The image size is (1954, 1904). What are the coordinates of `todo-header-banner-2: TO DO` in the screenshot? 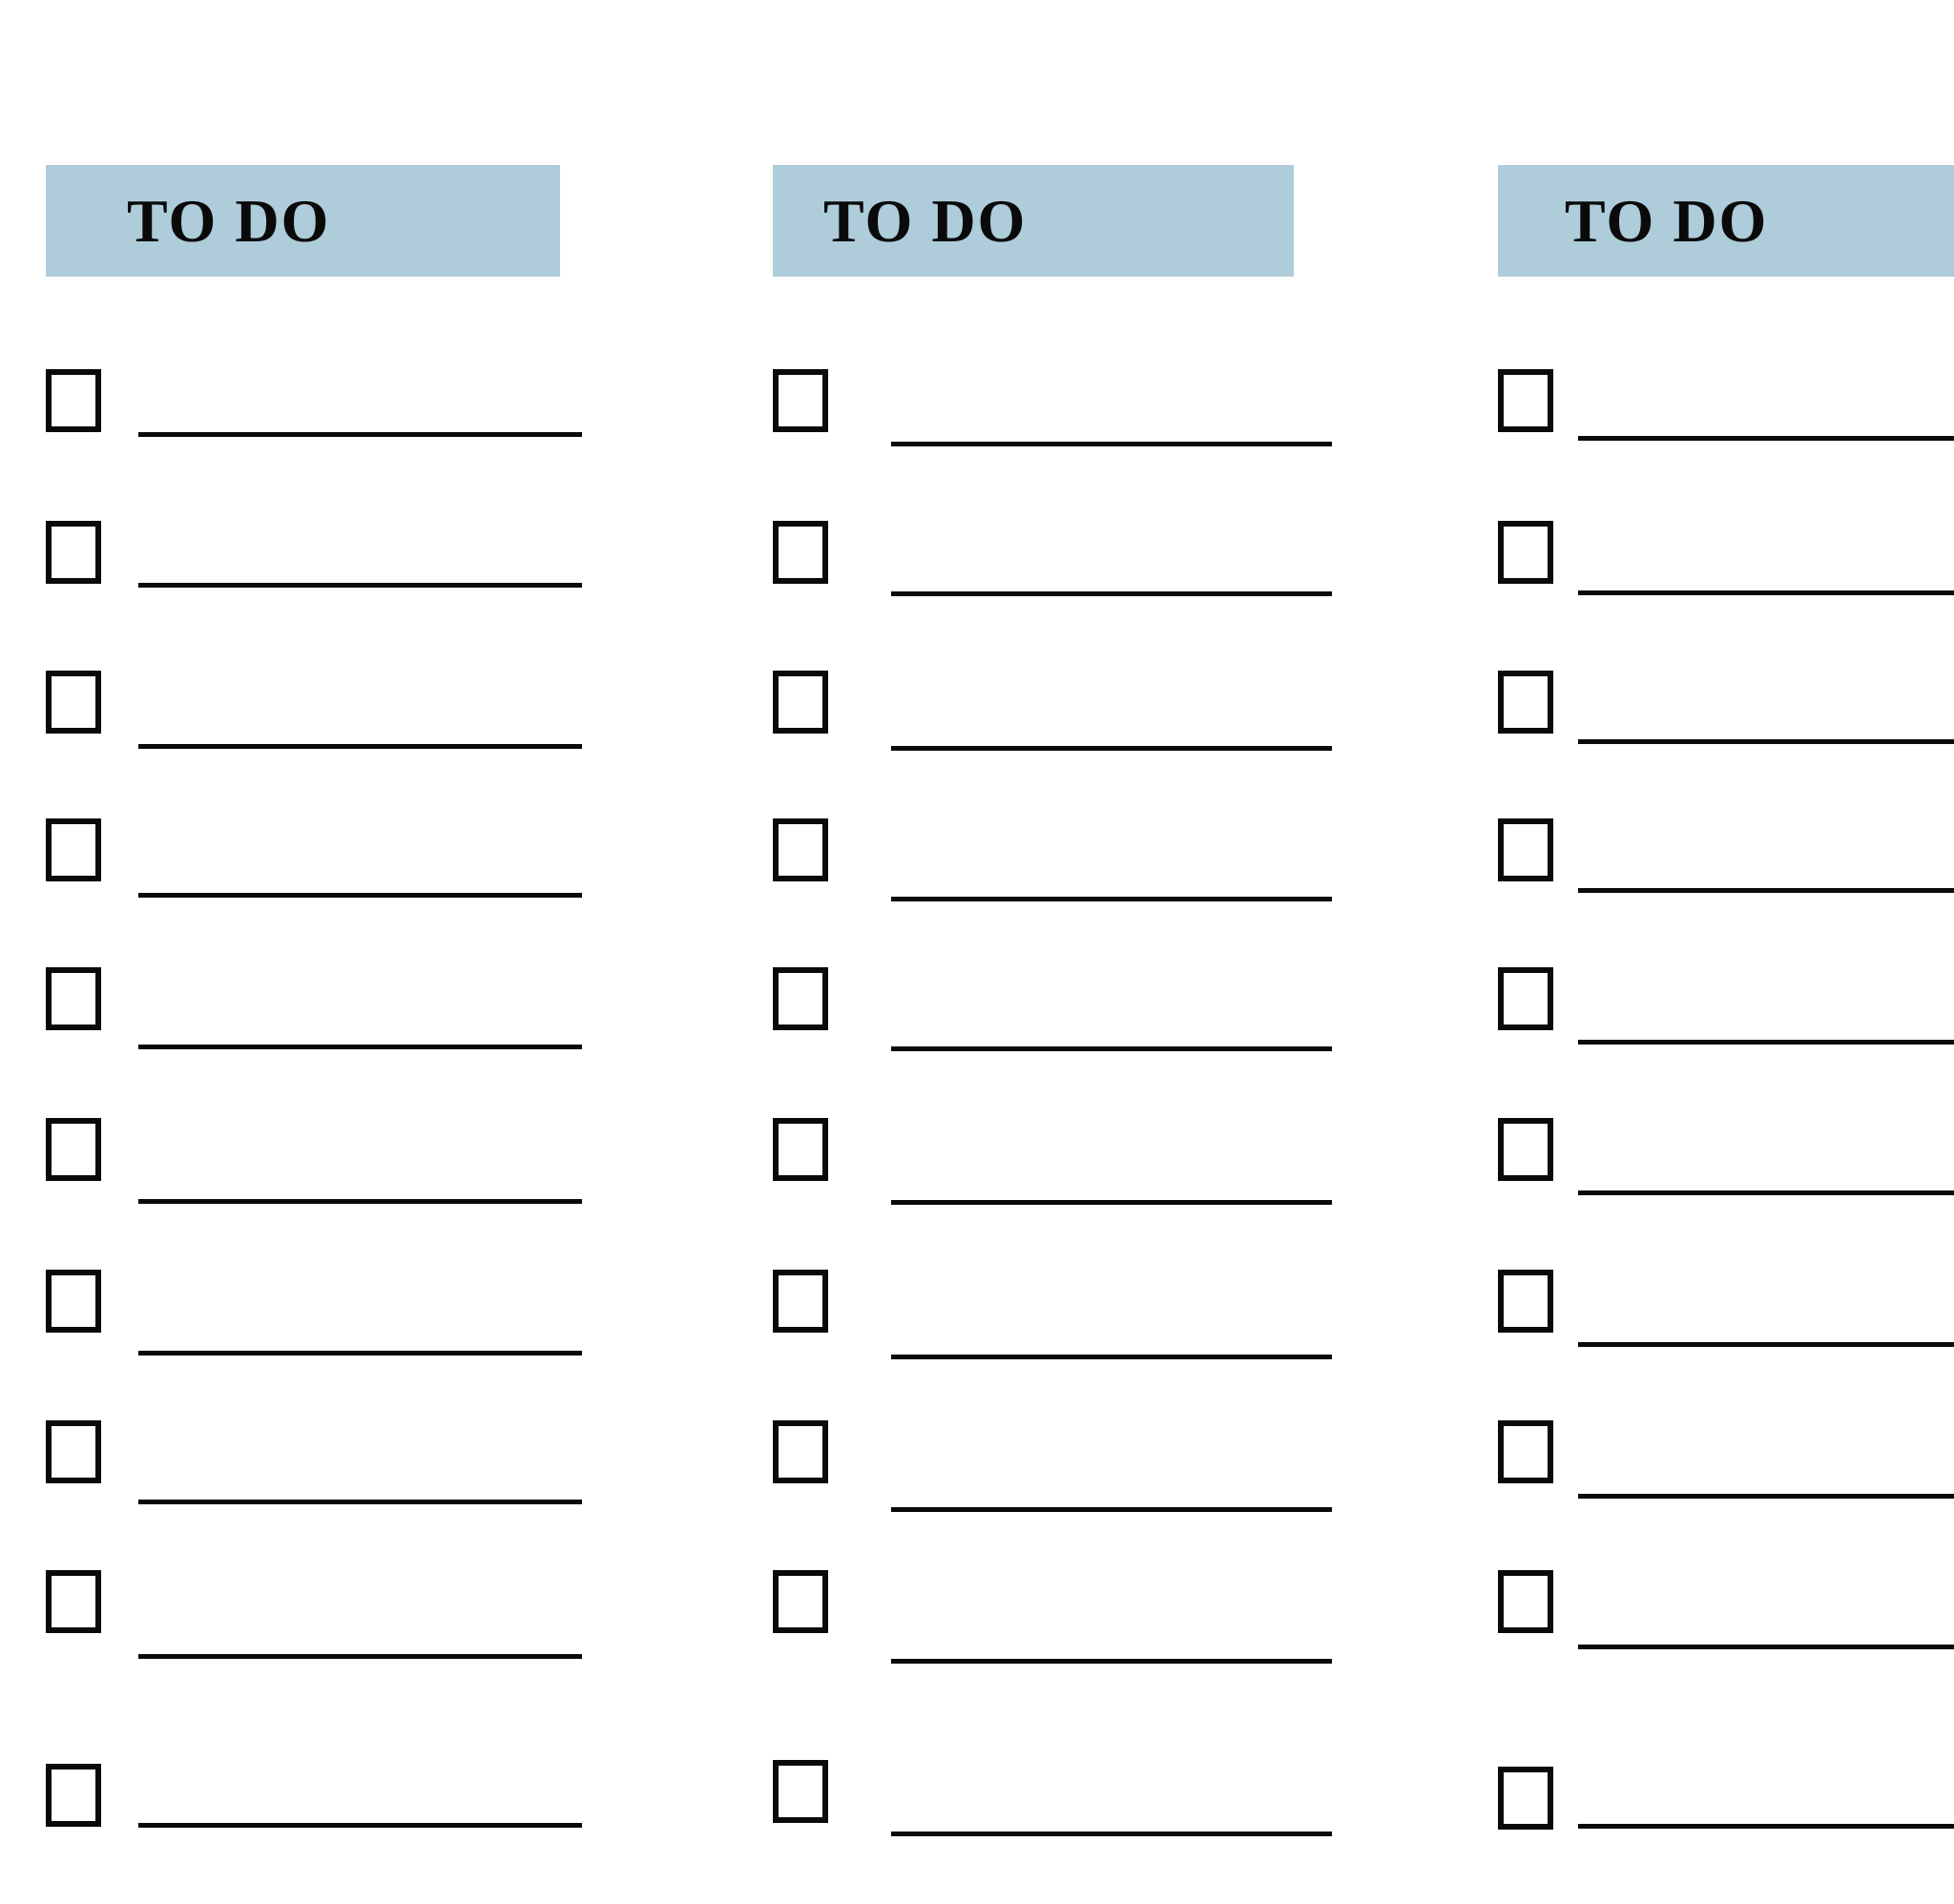 It's located at (1033, 221).